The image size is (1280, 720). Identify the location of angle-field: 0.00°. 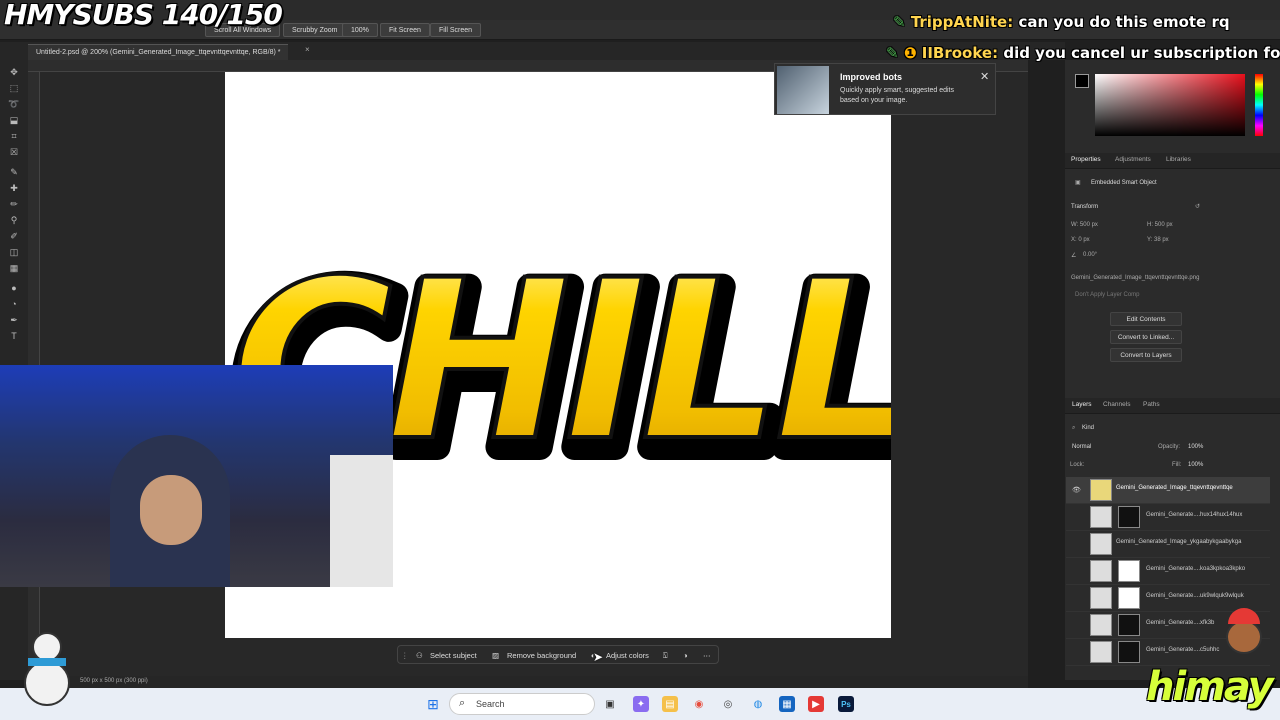
(1090, 255).